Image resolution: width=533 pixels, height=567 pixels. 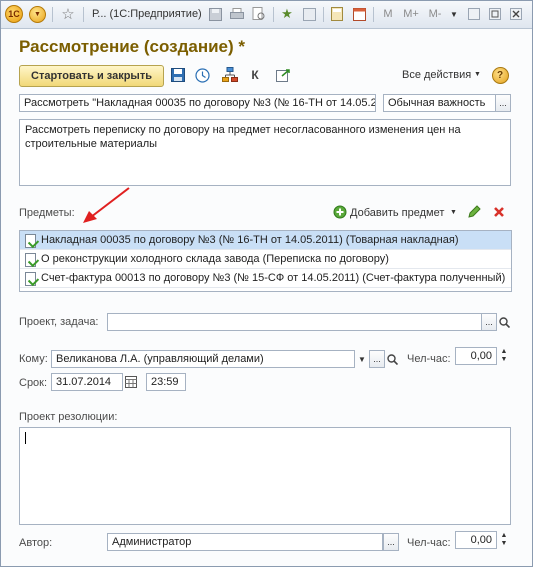 I want to click on all-actions-menu: Все действия, so click(x=436, y=75).